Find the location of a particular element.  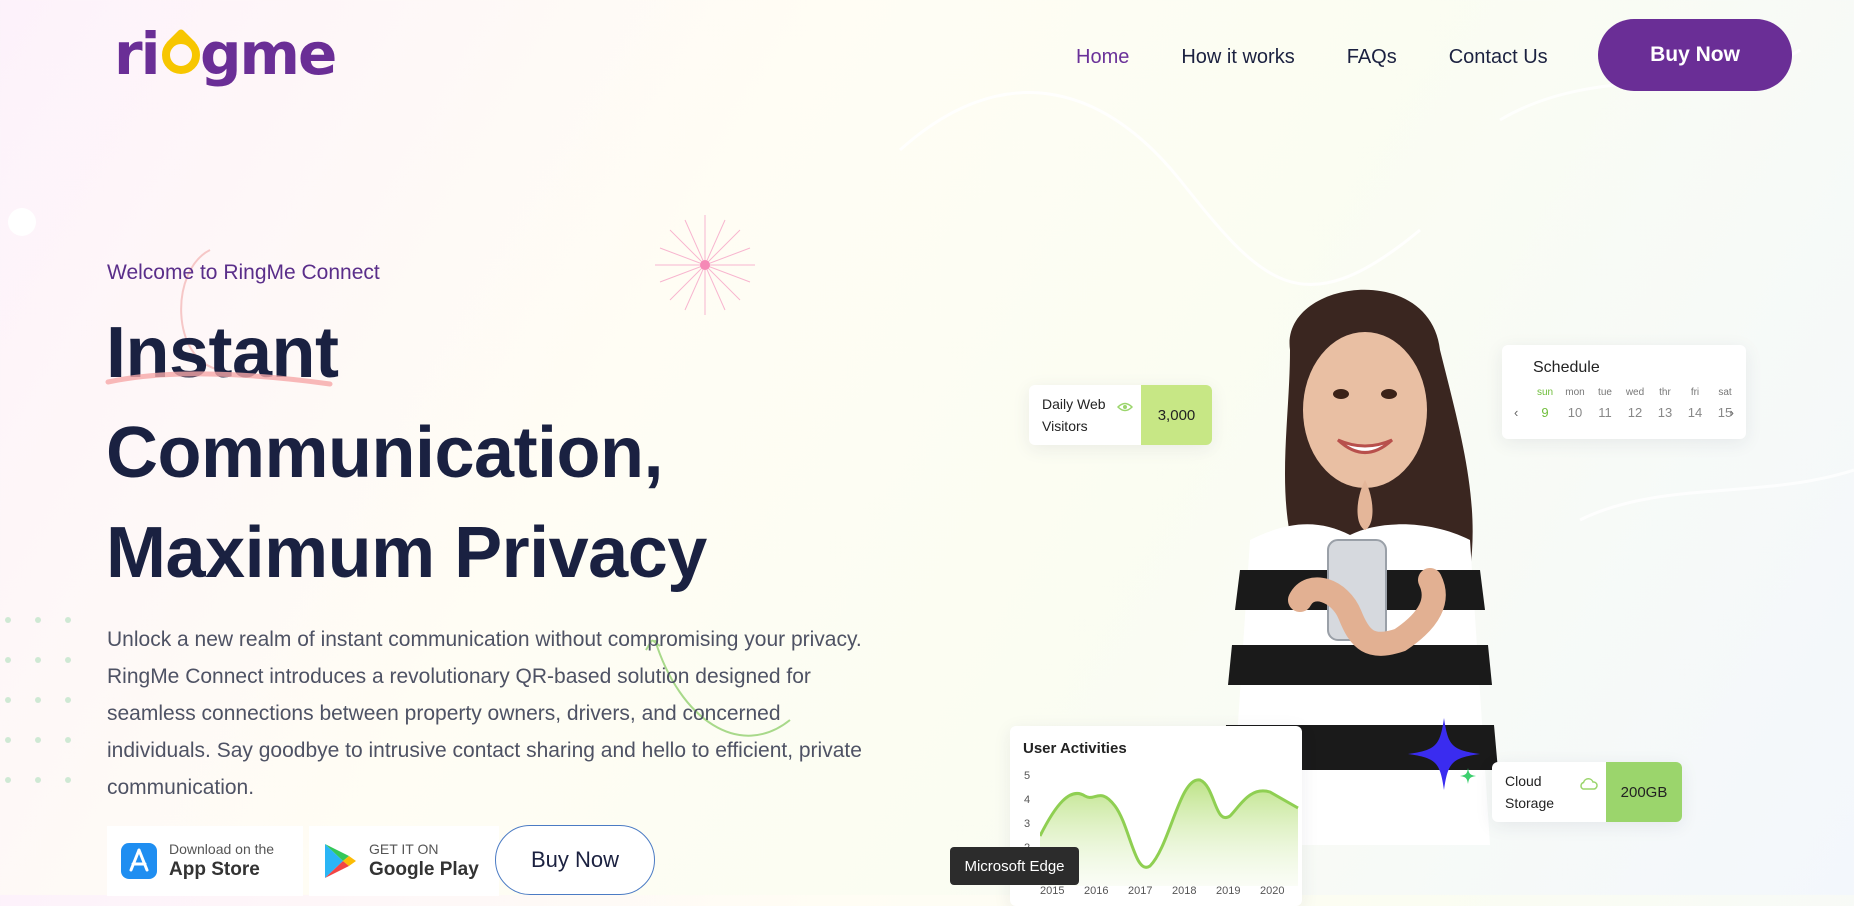

daily-visitors-label-line2: Visitors is located at coordinates (1065, 426).